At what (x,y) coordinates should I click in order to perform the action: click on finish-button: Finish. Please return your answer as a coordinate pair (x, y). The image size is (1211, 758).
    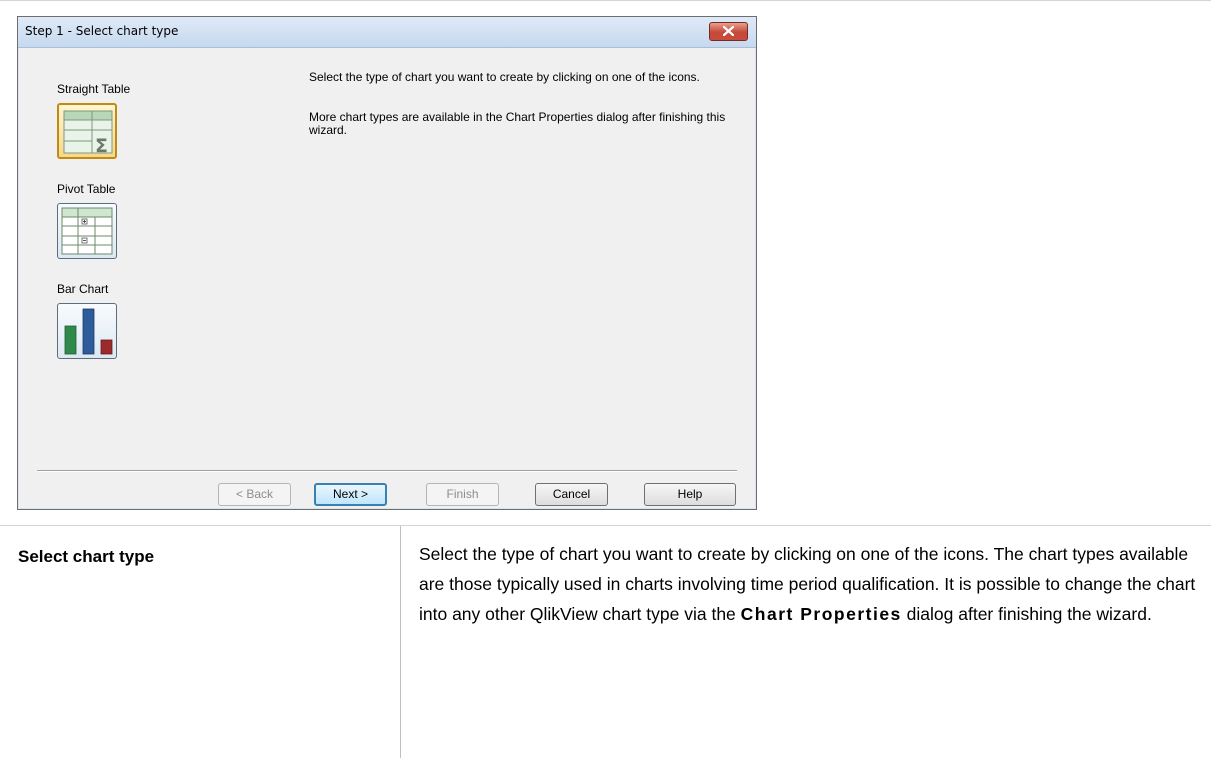
    Looking at the image, I should click on (462, 494).